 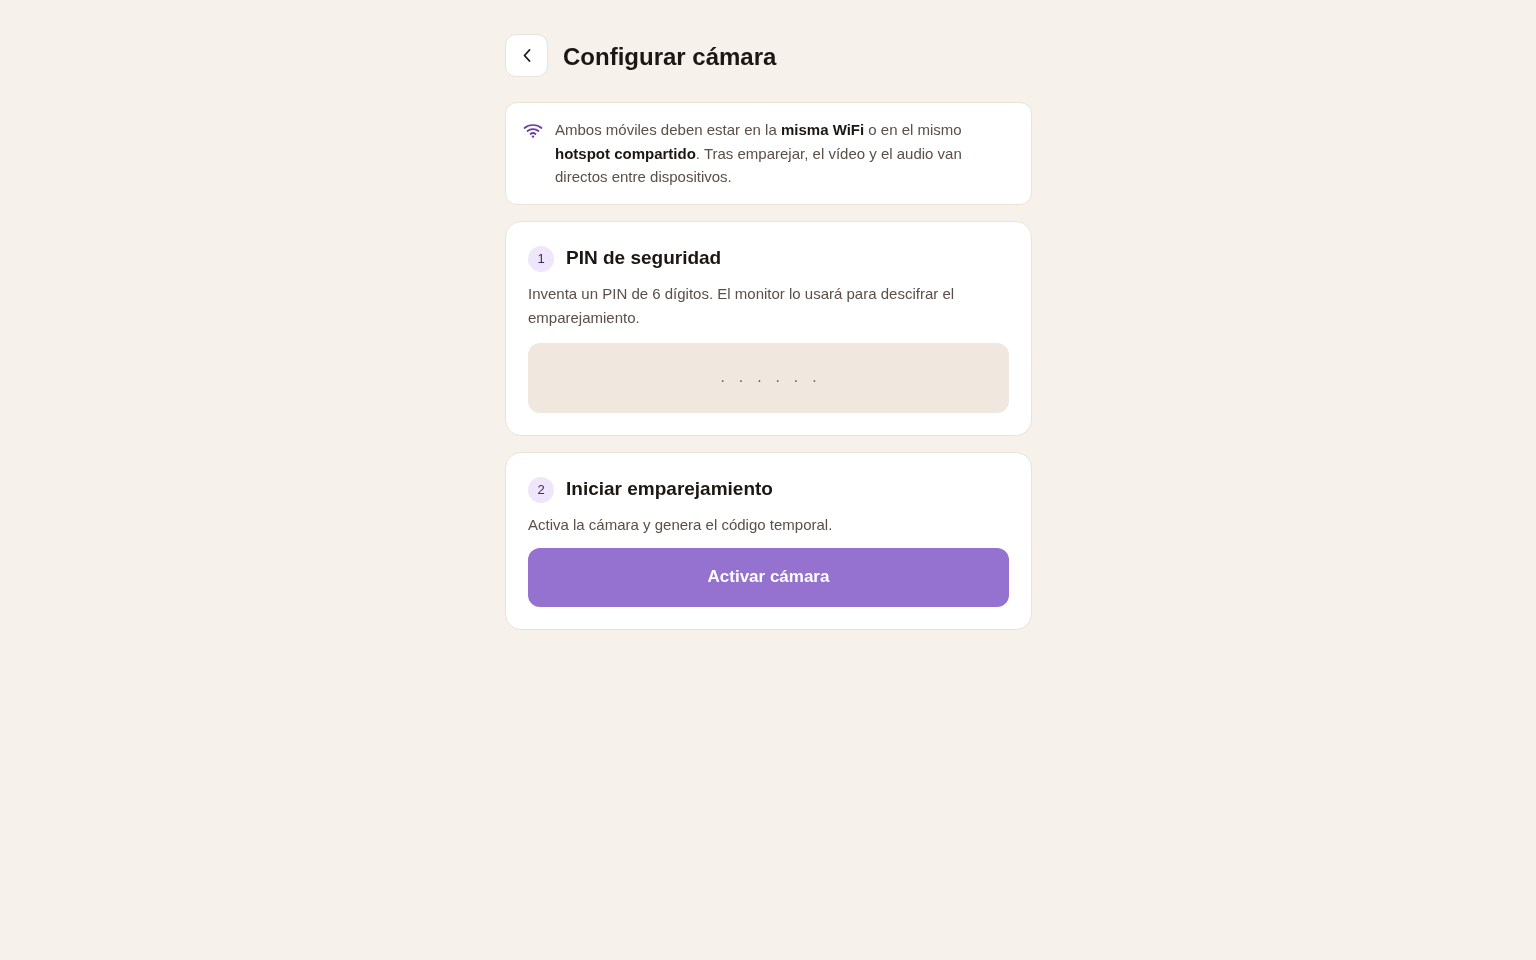 I want to click on wifi-icon, so click(x=533, y=130).